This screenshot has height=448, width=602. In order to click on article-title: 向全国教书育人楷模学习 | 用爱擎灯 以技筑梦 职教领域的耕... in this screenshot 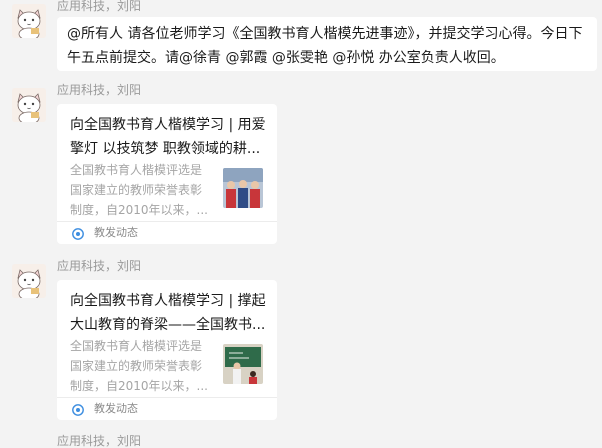, I will do `click(168, 137)`.